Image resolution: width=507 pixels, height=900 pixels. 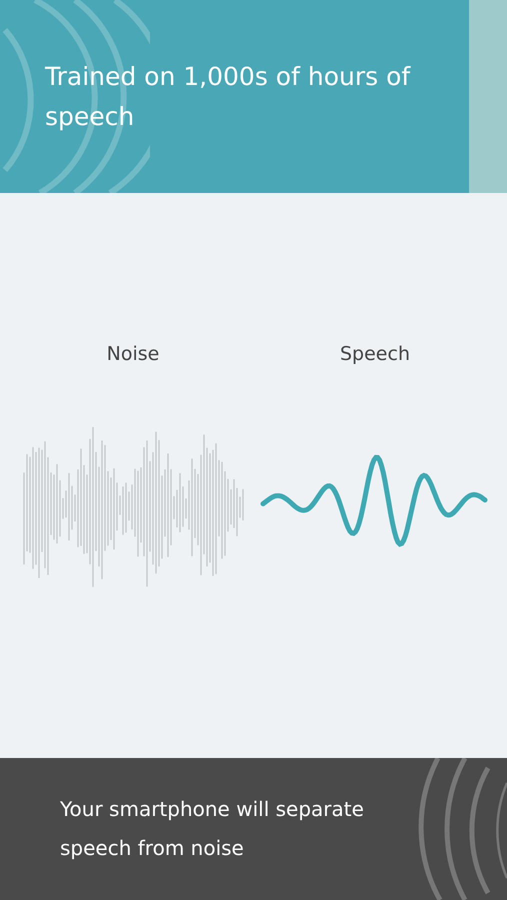 What do you see at coordinates (133, 354) in the screenshot?
I see `waveform-label: Noise` at bounding box center [133, 354].